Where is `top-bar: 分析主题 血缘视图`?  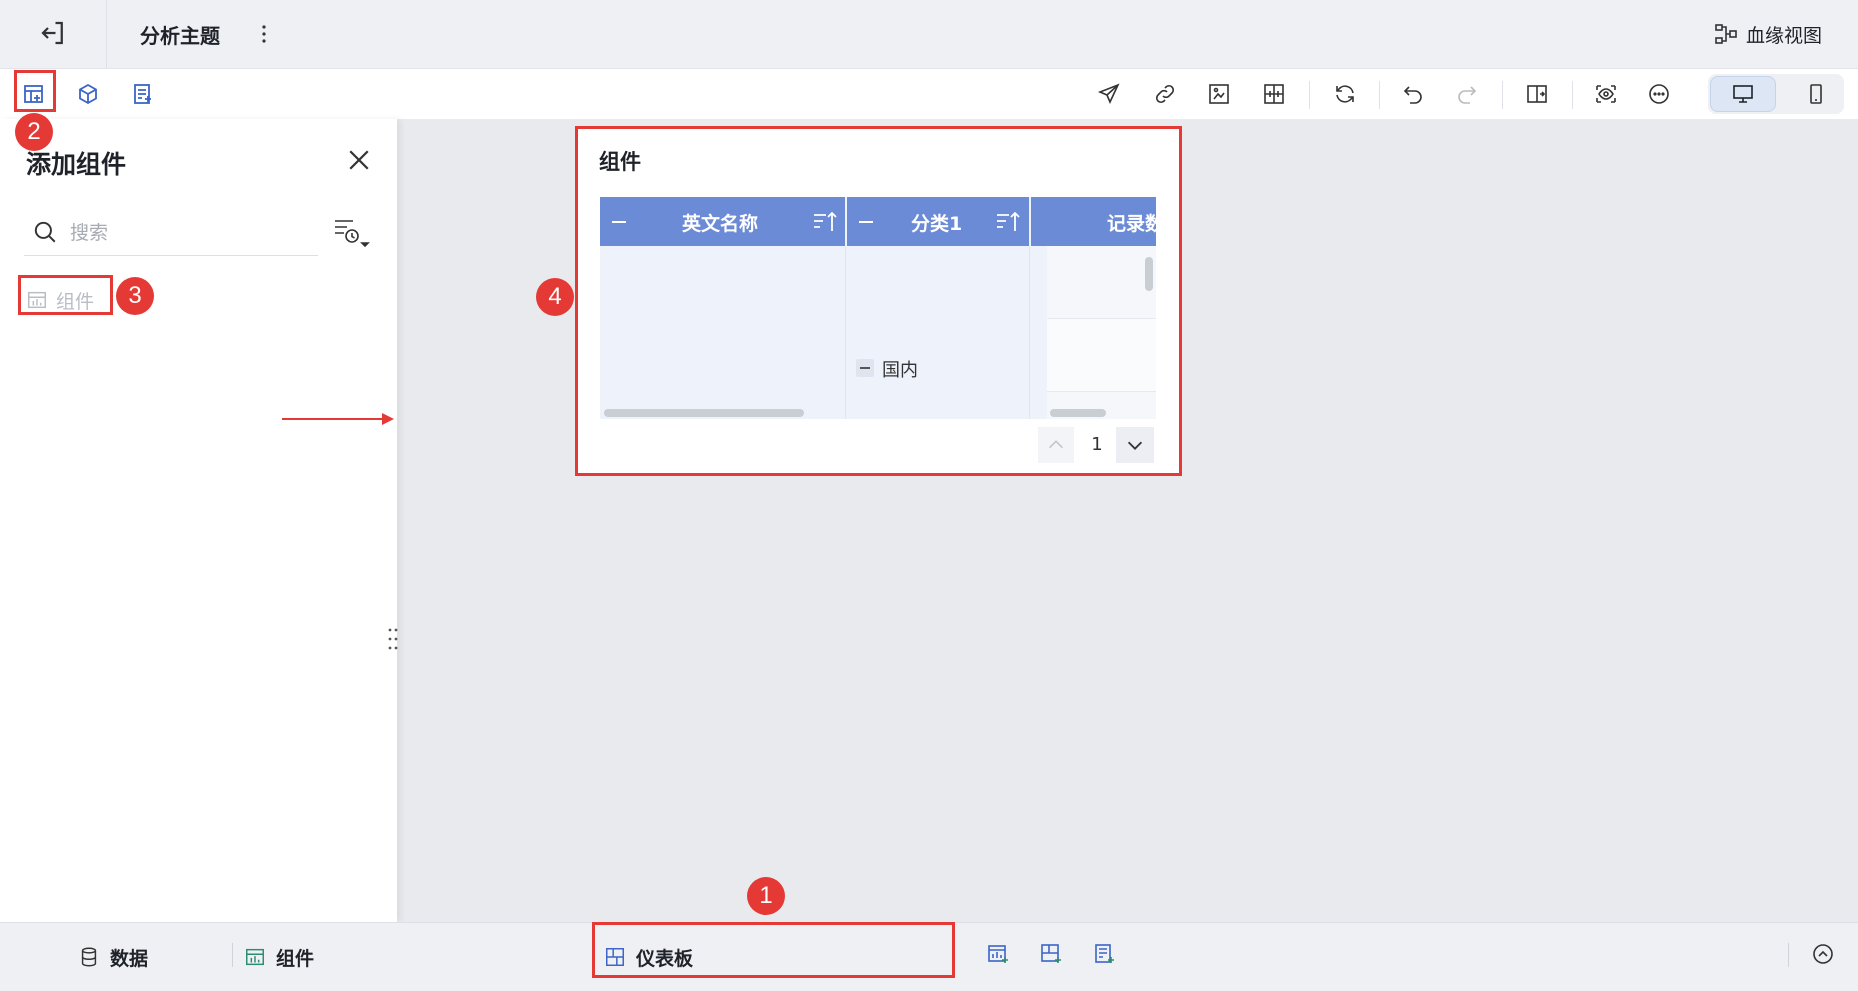 top-bar: 分析主题 血缘视图 is located at coordinates (929, 34).